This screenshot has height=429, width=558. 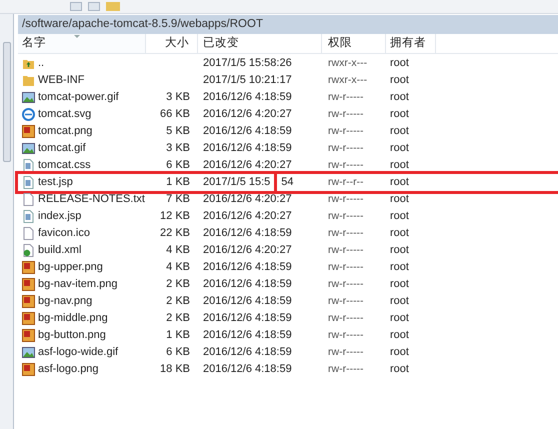 I want to click on file-name: bg-middle.png, so click(x=82, y=318).